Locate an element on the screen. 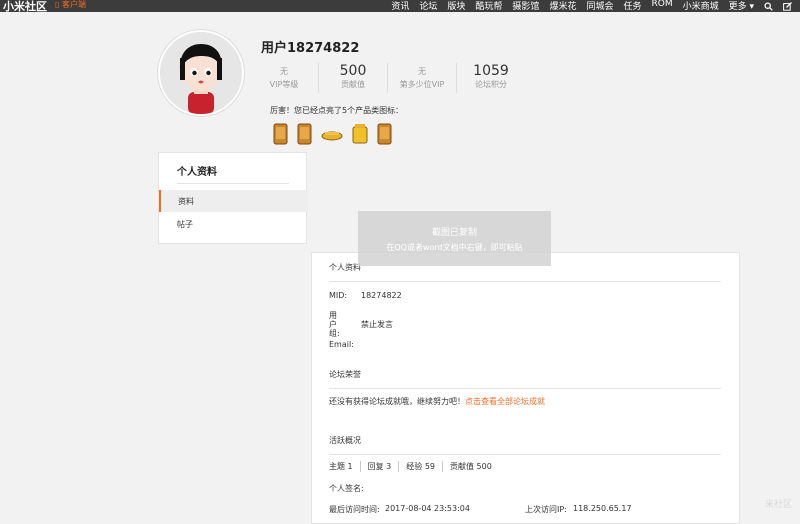 Image resolution: width=800 pixels, height=524 pixels. section-title-profile: 个人资料 is located at coordinates (345, 267).